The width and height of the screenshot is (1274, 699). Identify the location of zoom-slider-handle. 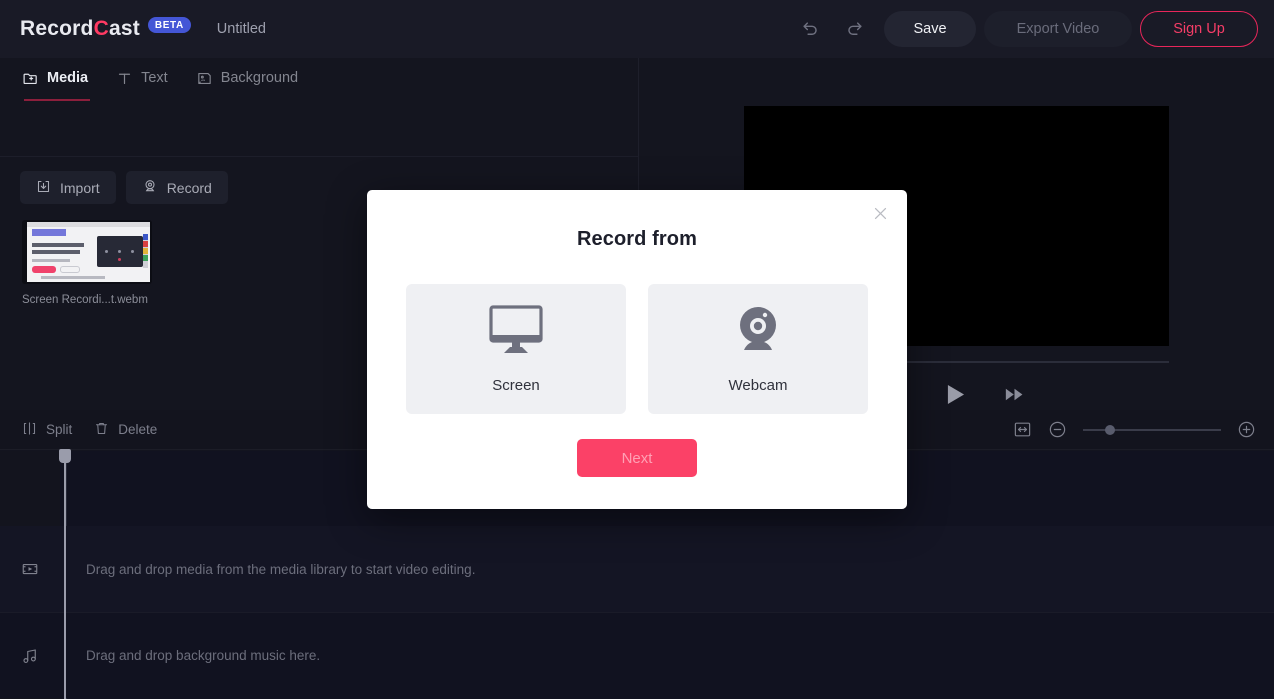
(1110, 429).